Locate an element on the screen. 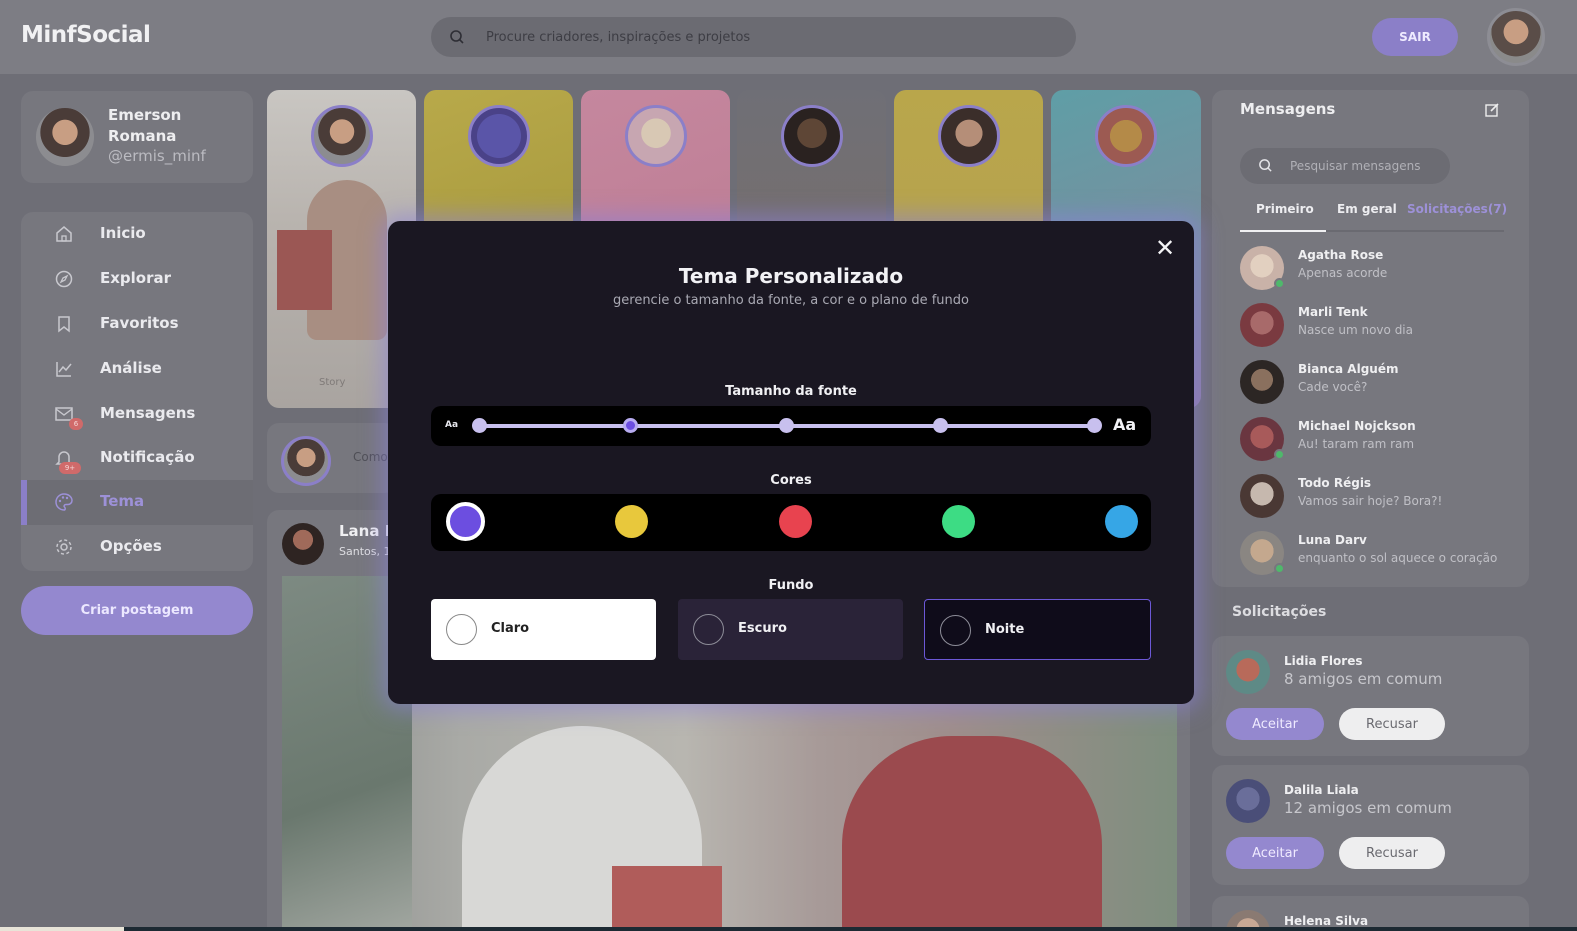 Image resolution: width=1577 pixels, height=931 pixels. sidebar-item-label: Tema is located at coordinates (122, 501).